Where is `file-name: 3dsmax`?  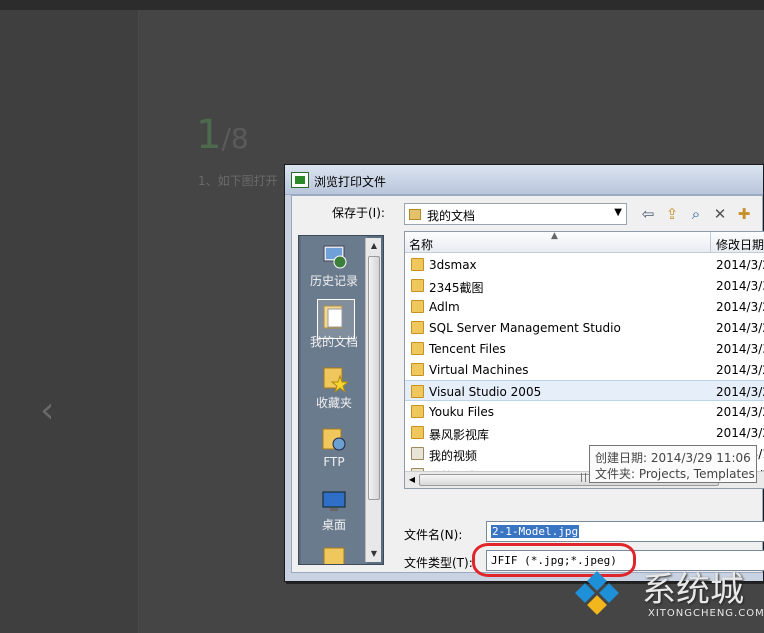
file-name: 3dsmax is located at coordinates (453, 265).